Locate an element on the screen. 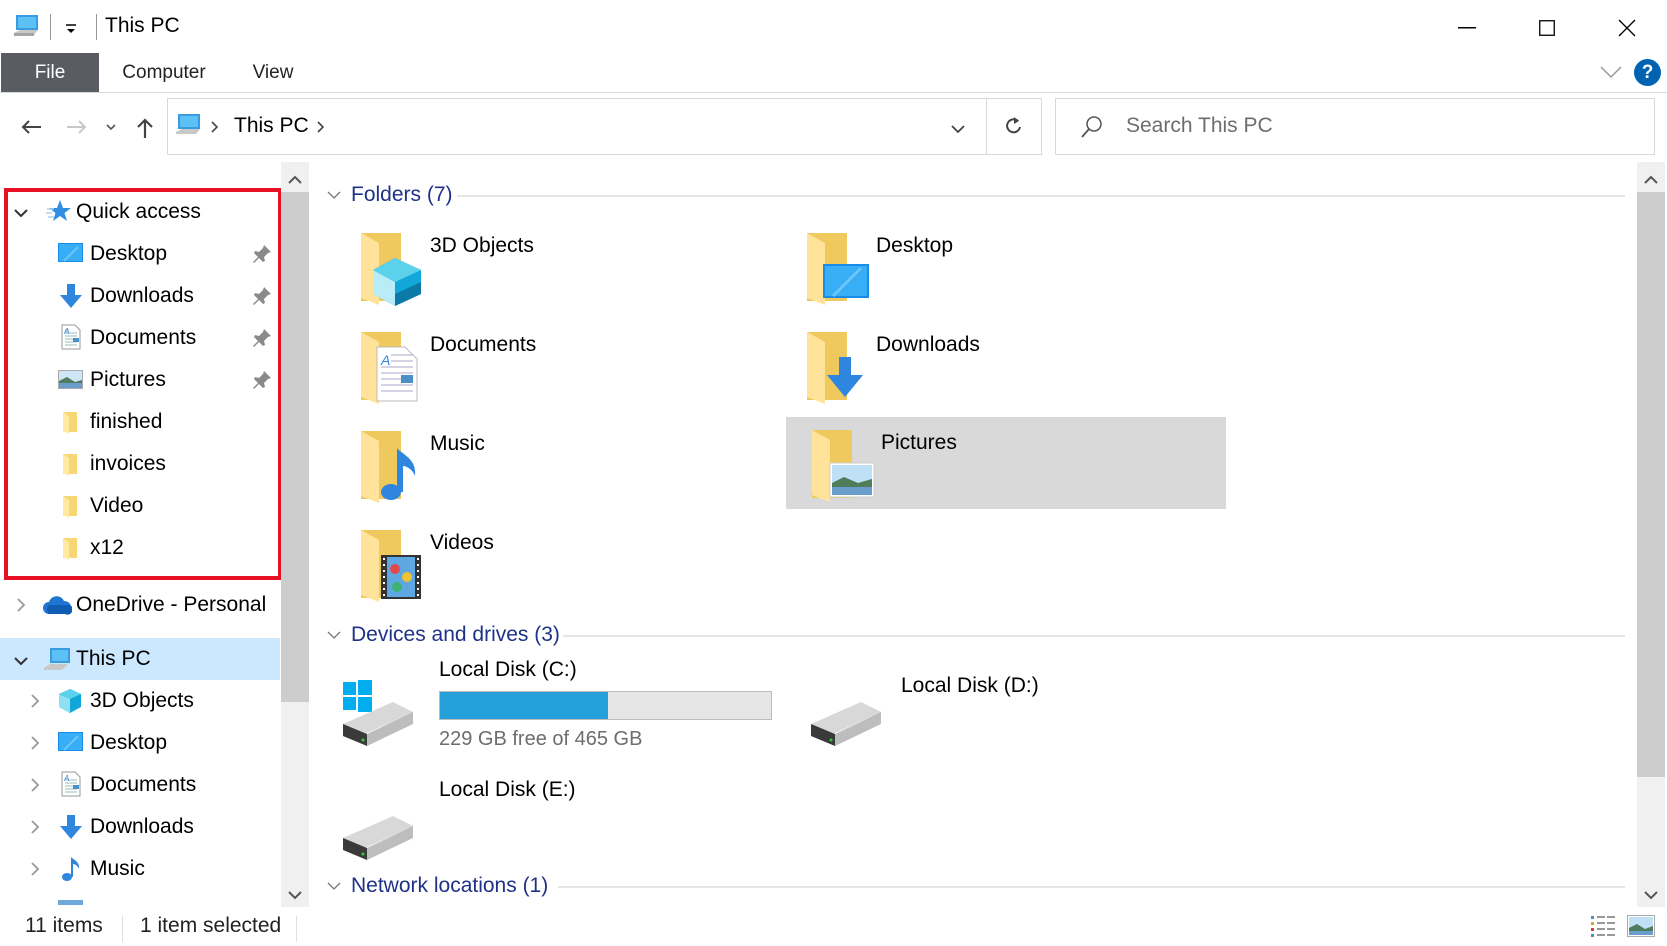  videos-folder-icon is located at coordinates (391, 564).